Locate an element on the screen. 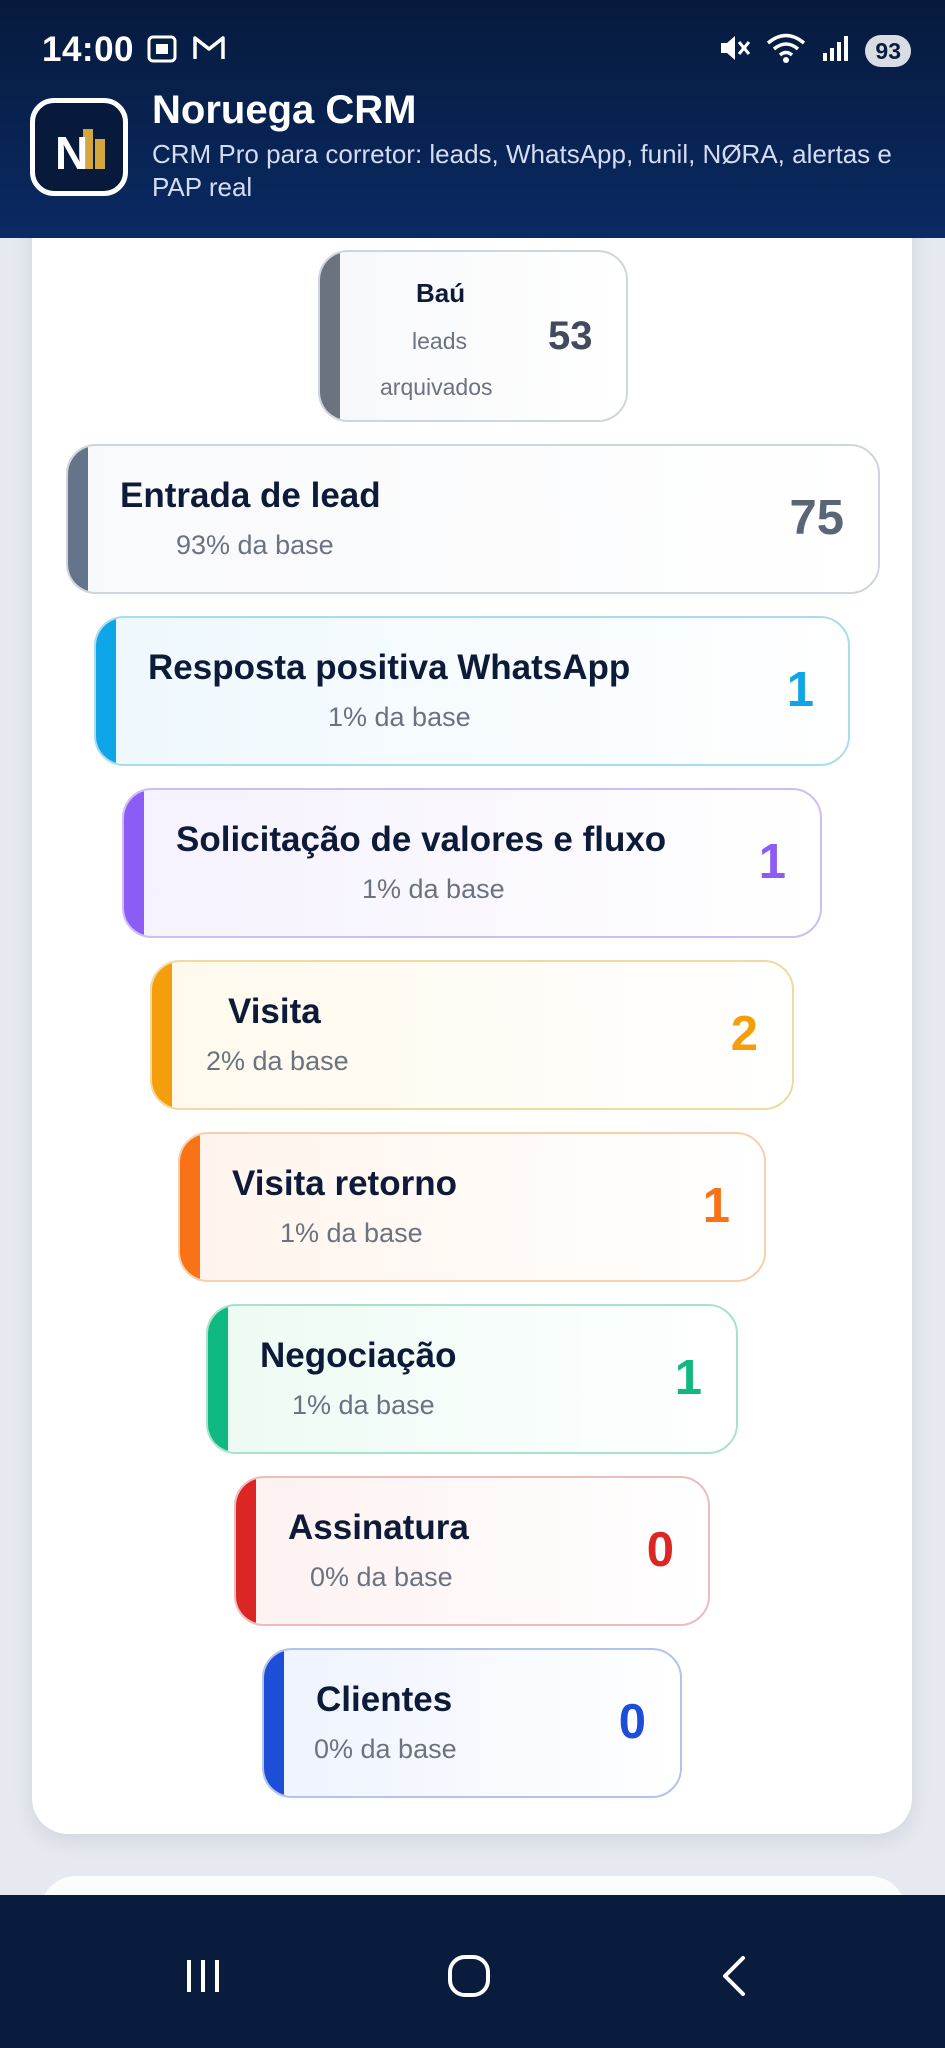  stage-resposta-positiva-whatsapp: Resposta positiva WhatsApp 1% da base 1 is located at coordinates (472, 691).